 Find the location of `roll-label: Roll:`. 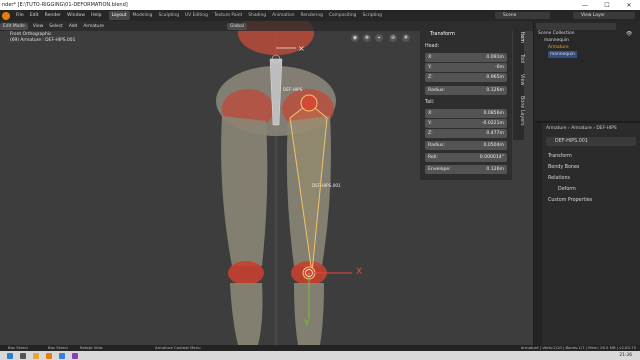

roll-label: Roll: is located at coordinates (433, 157).